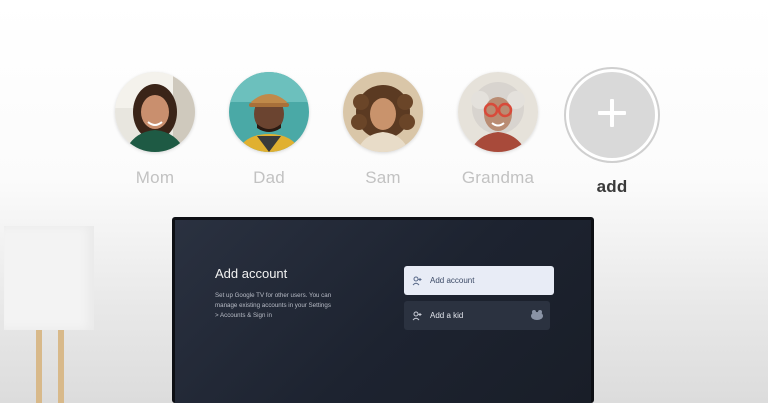 The width and height of the screenshot is (768, 403). I want to click on profile-grandma: Grandma, so click(498, 130).